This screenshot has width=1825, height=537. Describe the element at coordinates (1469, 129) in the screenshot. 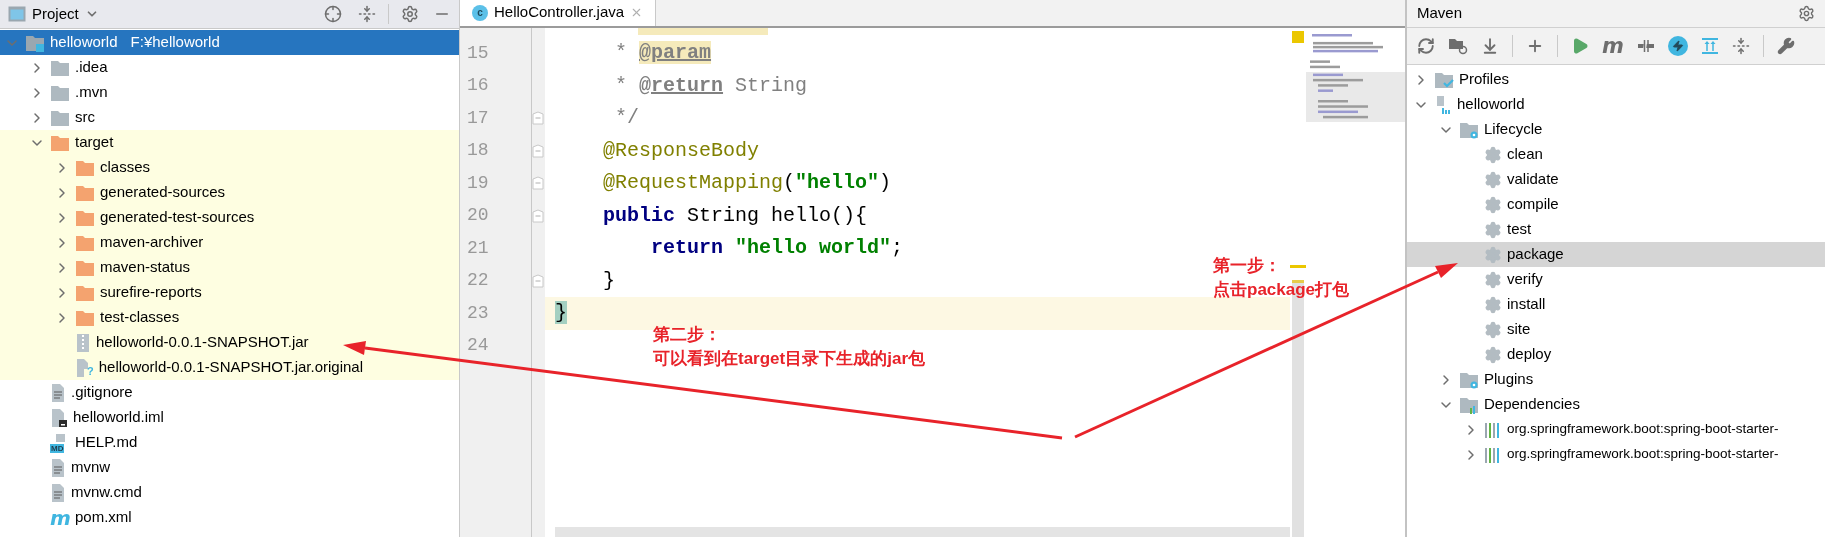

I see `gear-folder-icon` at that location.